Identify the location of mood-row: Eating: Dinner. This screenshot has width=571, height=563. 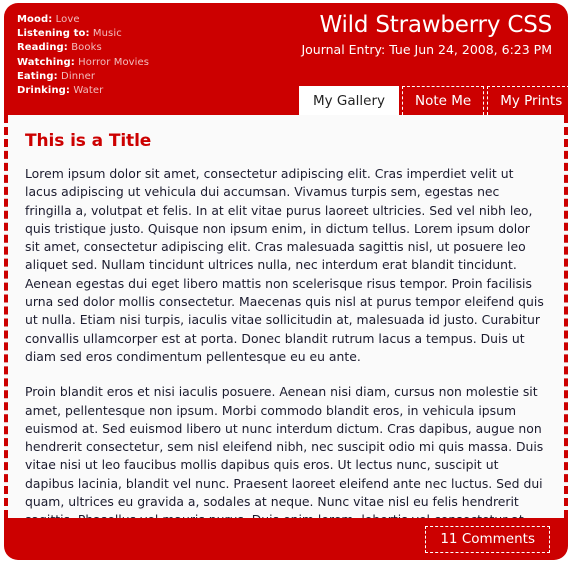
(157, 77).